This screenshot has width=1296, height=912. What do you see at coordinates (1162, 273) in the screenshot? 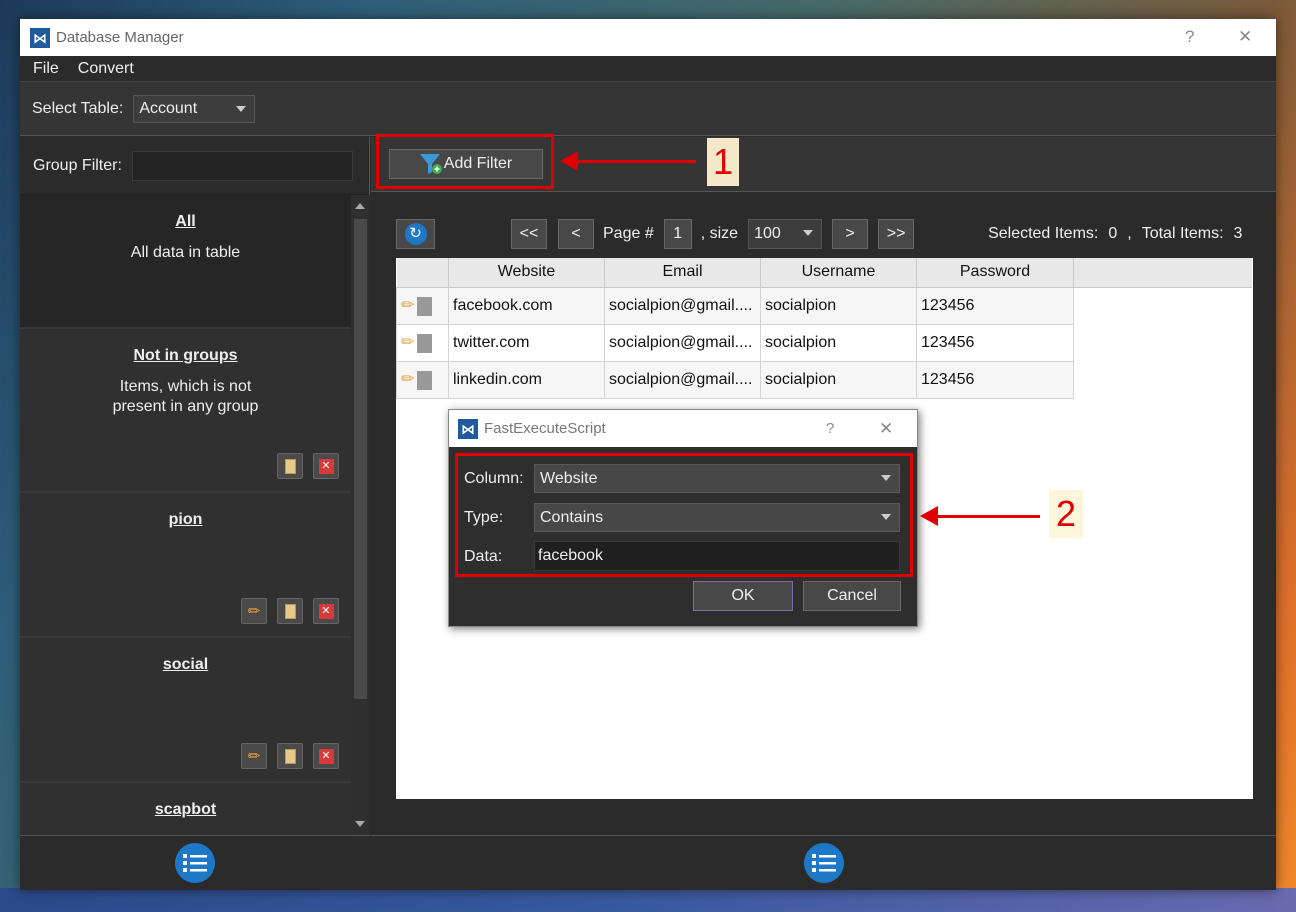
I see `filler-header` at bounding box center [1162, 273].